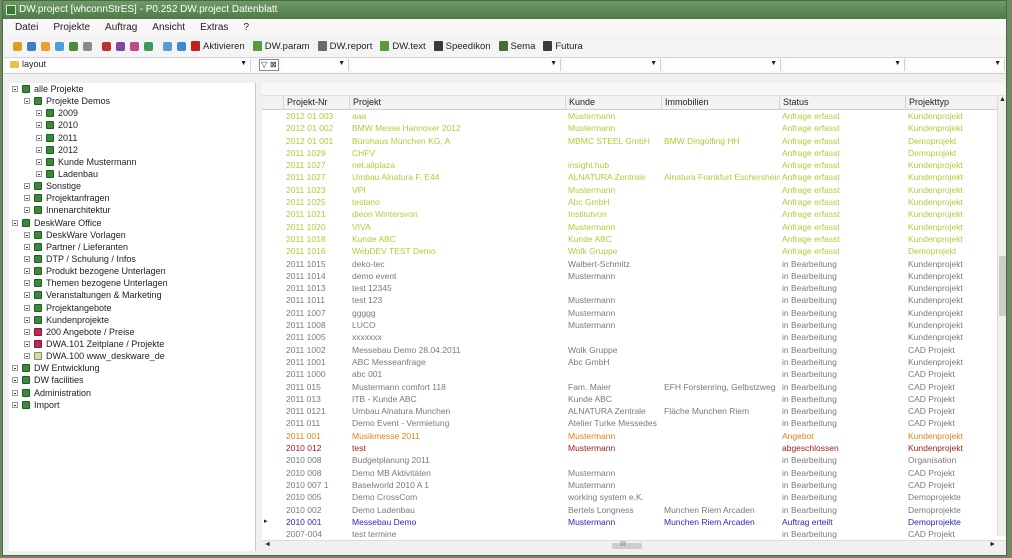 This screenshot has width=1012, height=558. What do you see at coordinates (132, 198) in the screenshot?
I see `tree-item: Projektanfragen` at bounding box center [132, 198].